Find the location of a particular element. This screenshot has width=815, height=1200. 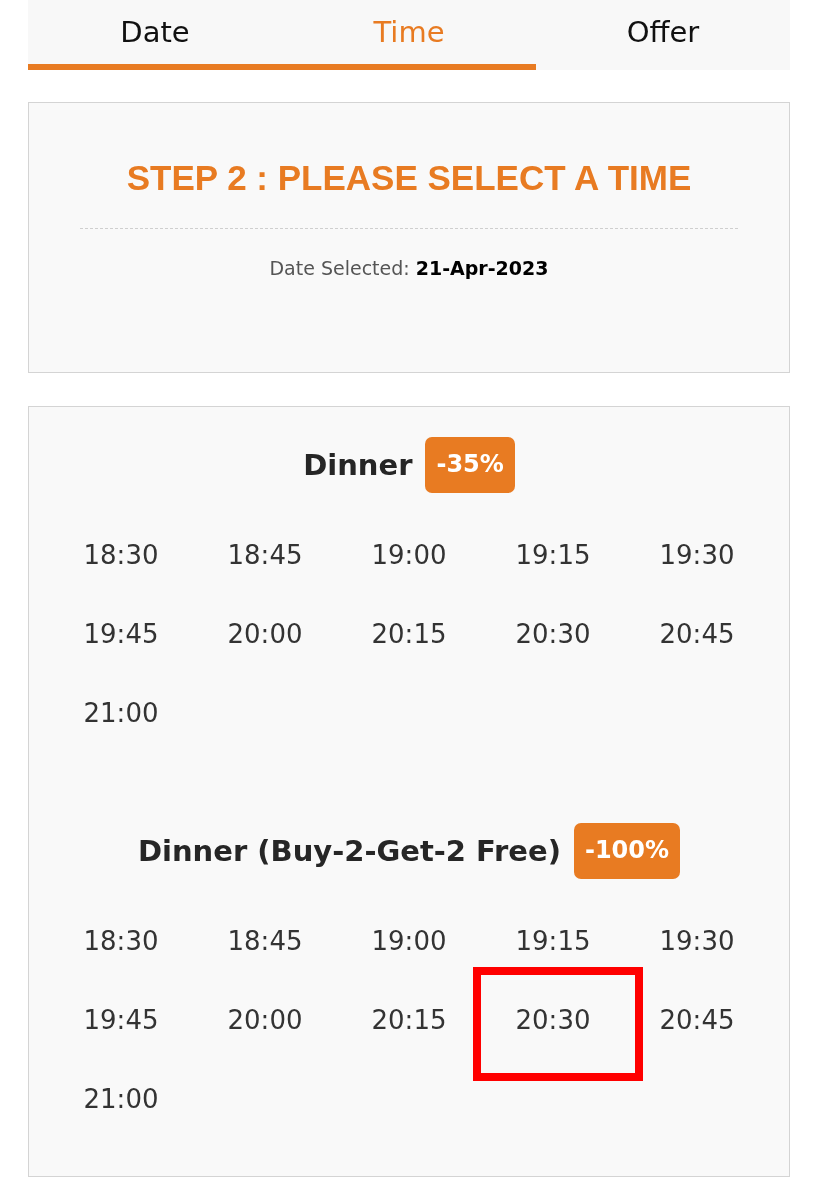

step-title: STEP 2 : PLEASE SELECT A TIME is located at coordinates (409, 178).